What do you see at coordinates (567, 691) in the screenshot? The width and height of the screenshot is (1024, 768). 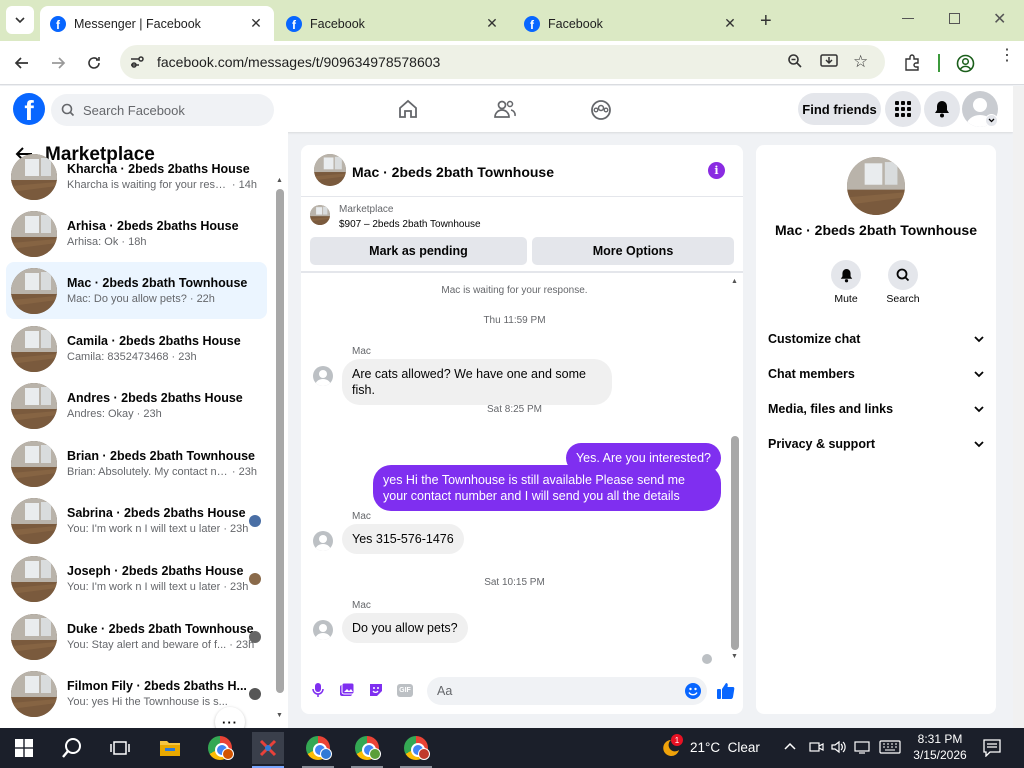 I see `message-input: Aa` at bounding box center [567, 691].